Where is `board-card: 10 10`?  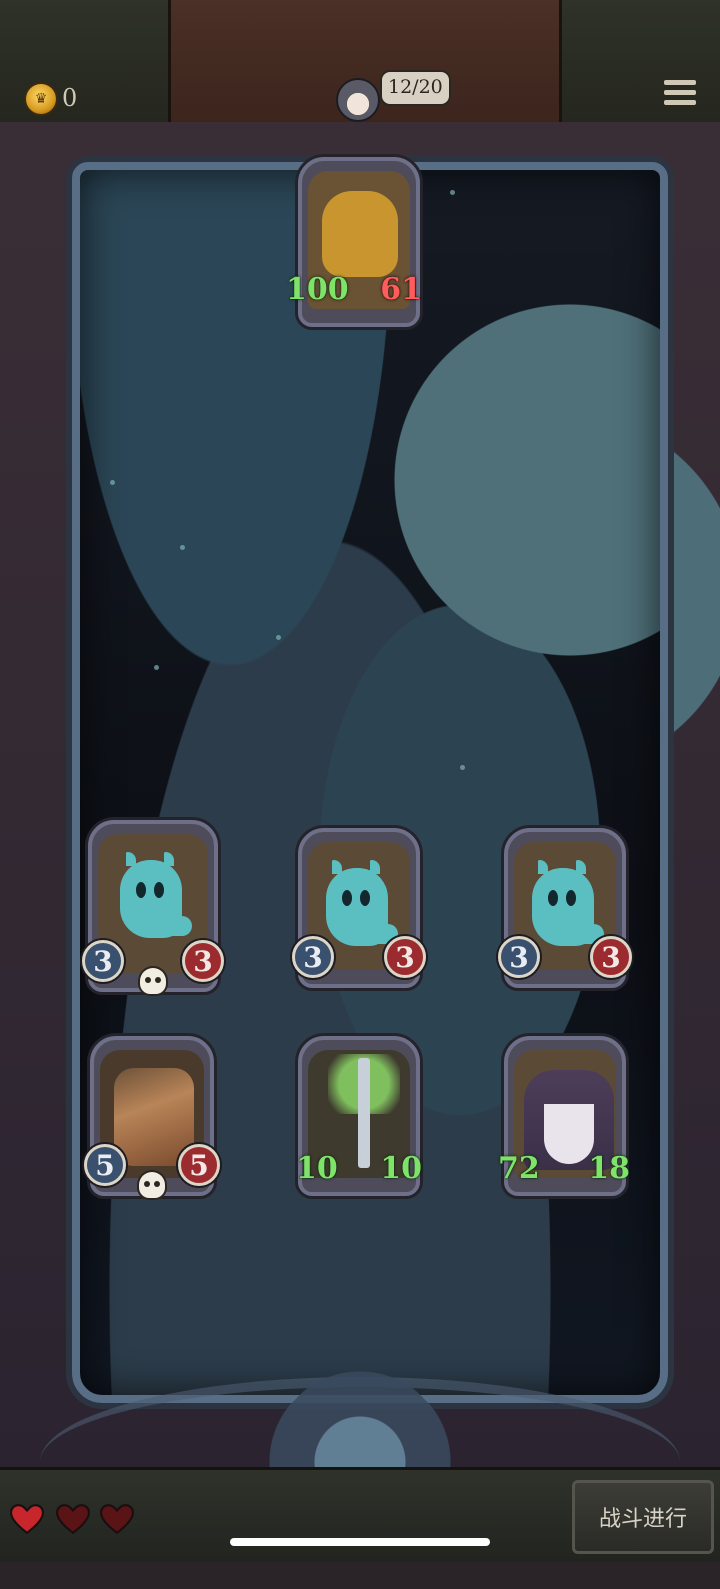 board-card: 10 10 is located at coordinates (359, 1116).